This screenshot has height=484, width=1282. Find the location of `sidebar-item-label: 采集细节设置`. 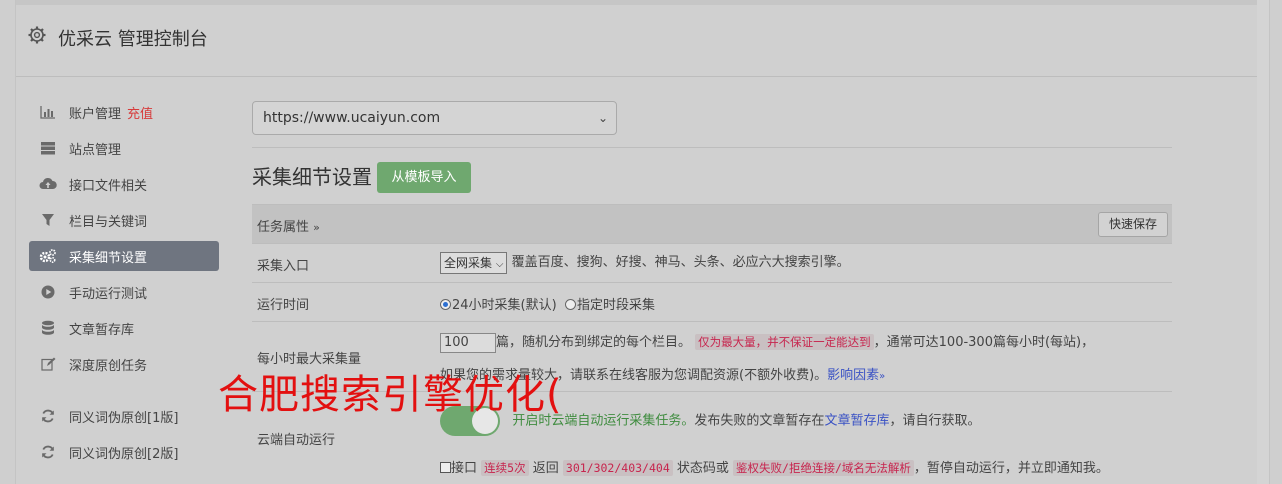

sidebar-item-label: 采集细节设置 is located at coordinates (108, 258).